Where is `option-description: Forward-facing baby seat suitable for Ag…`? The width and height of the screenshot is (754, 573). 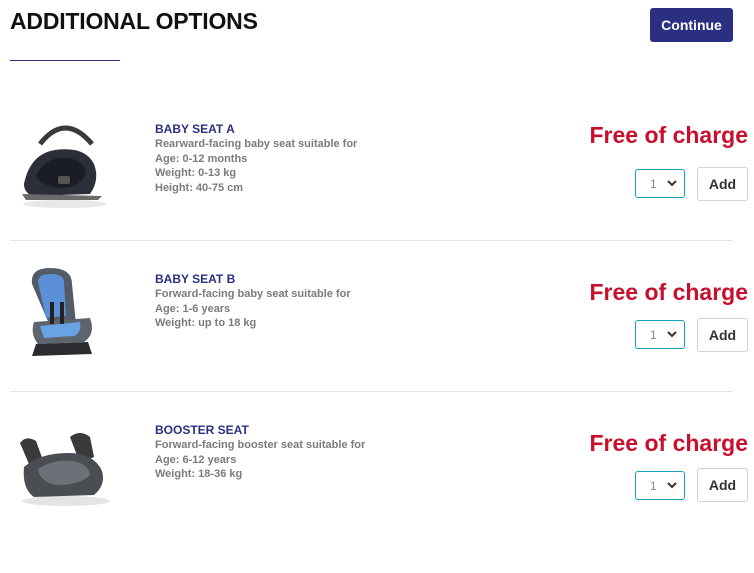
option-description: Forward-facing baby seat suitable for Ag… is located at coordinates (253, 309).